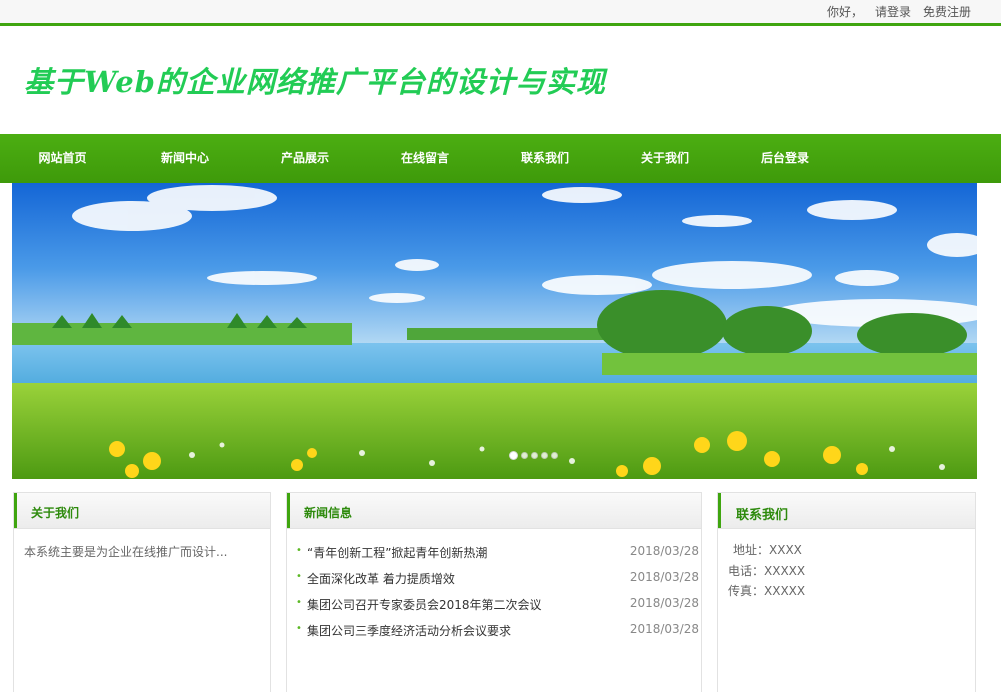 The height and width of the screenshot is (692, 1001). Describe the element at coordinates (425, 158) in the screenshot. I see `nav-item-messages: 在线留言` at that location.